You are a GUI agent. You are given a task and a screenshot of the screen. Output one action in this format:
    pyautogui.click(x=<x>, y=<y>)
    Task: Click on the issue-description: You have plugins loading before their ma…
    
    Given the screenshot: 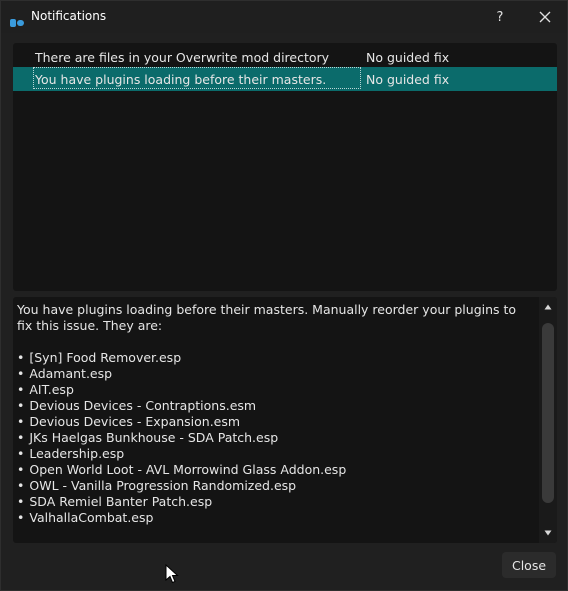 What is the action you would take?
    pyautogui.click(x=181, y=79)
    